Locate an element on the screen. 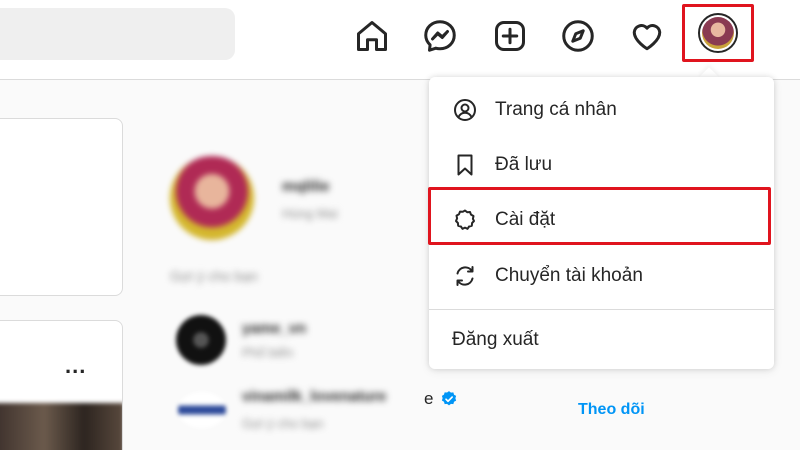 The width and height of the screenshot is (800, 450). search-input is located at coordinates (117, 34).